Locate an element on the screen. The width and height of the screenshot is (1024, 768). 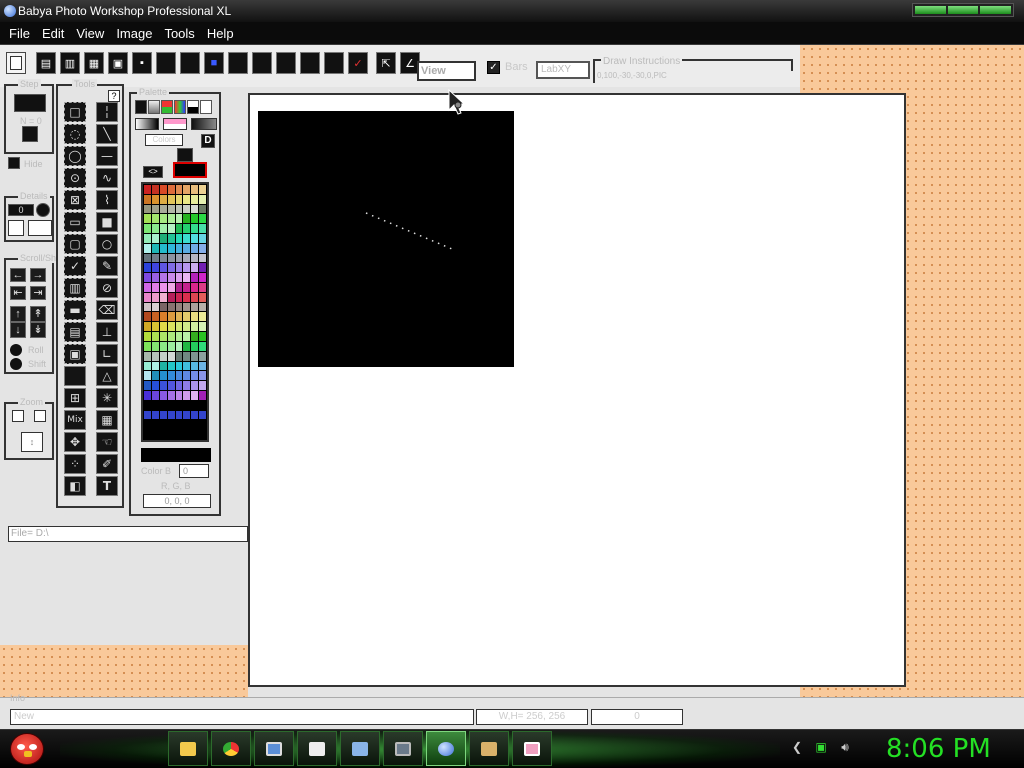
zoom-fit-button: ↕ is located at coordinates (32, 442).